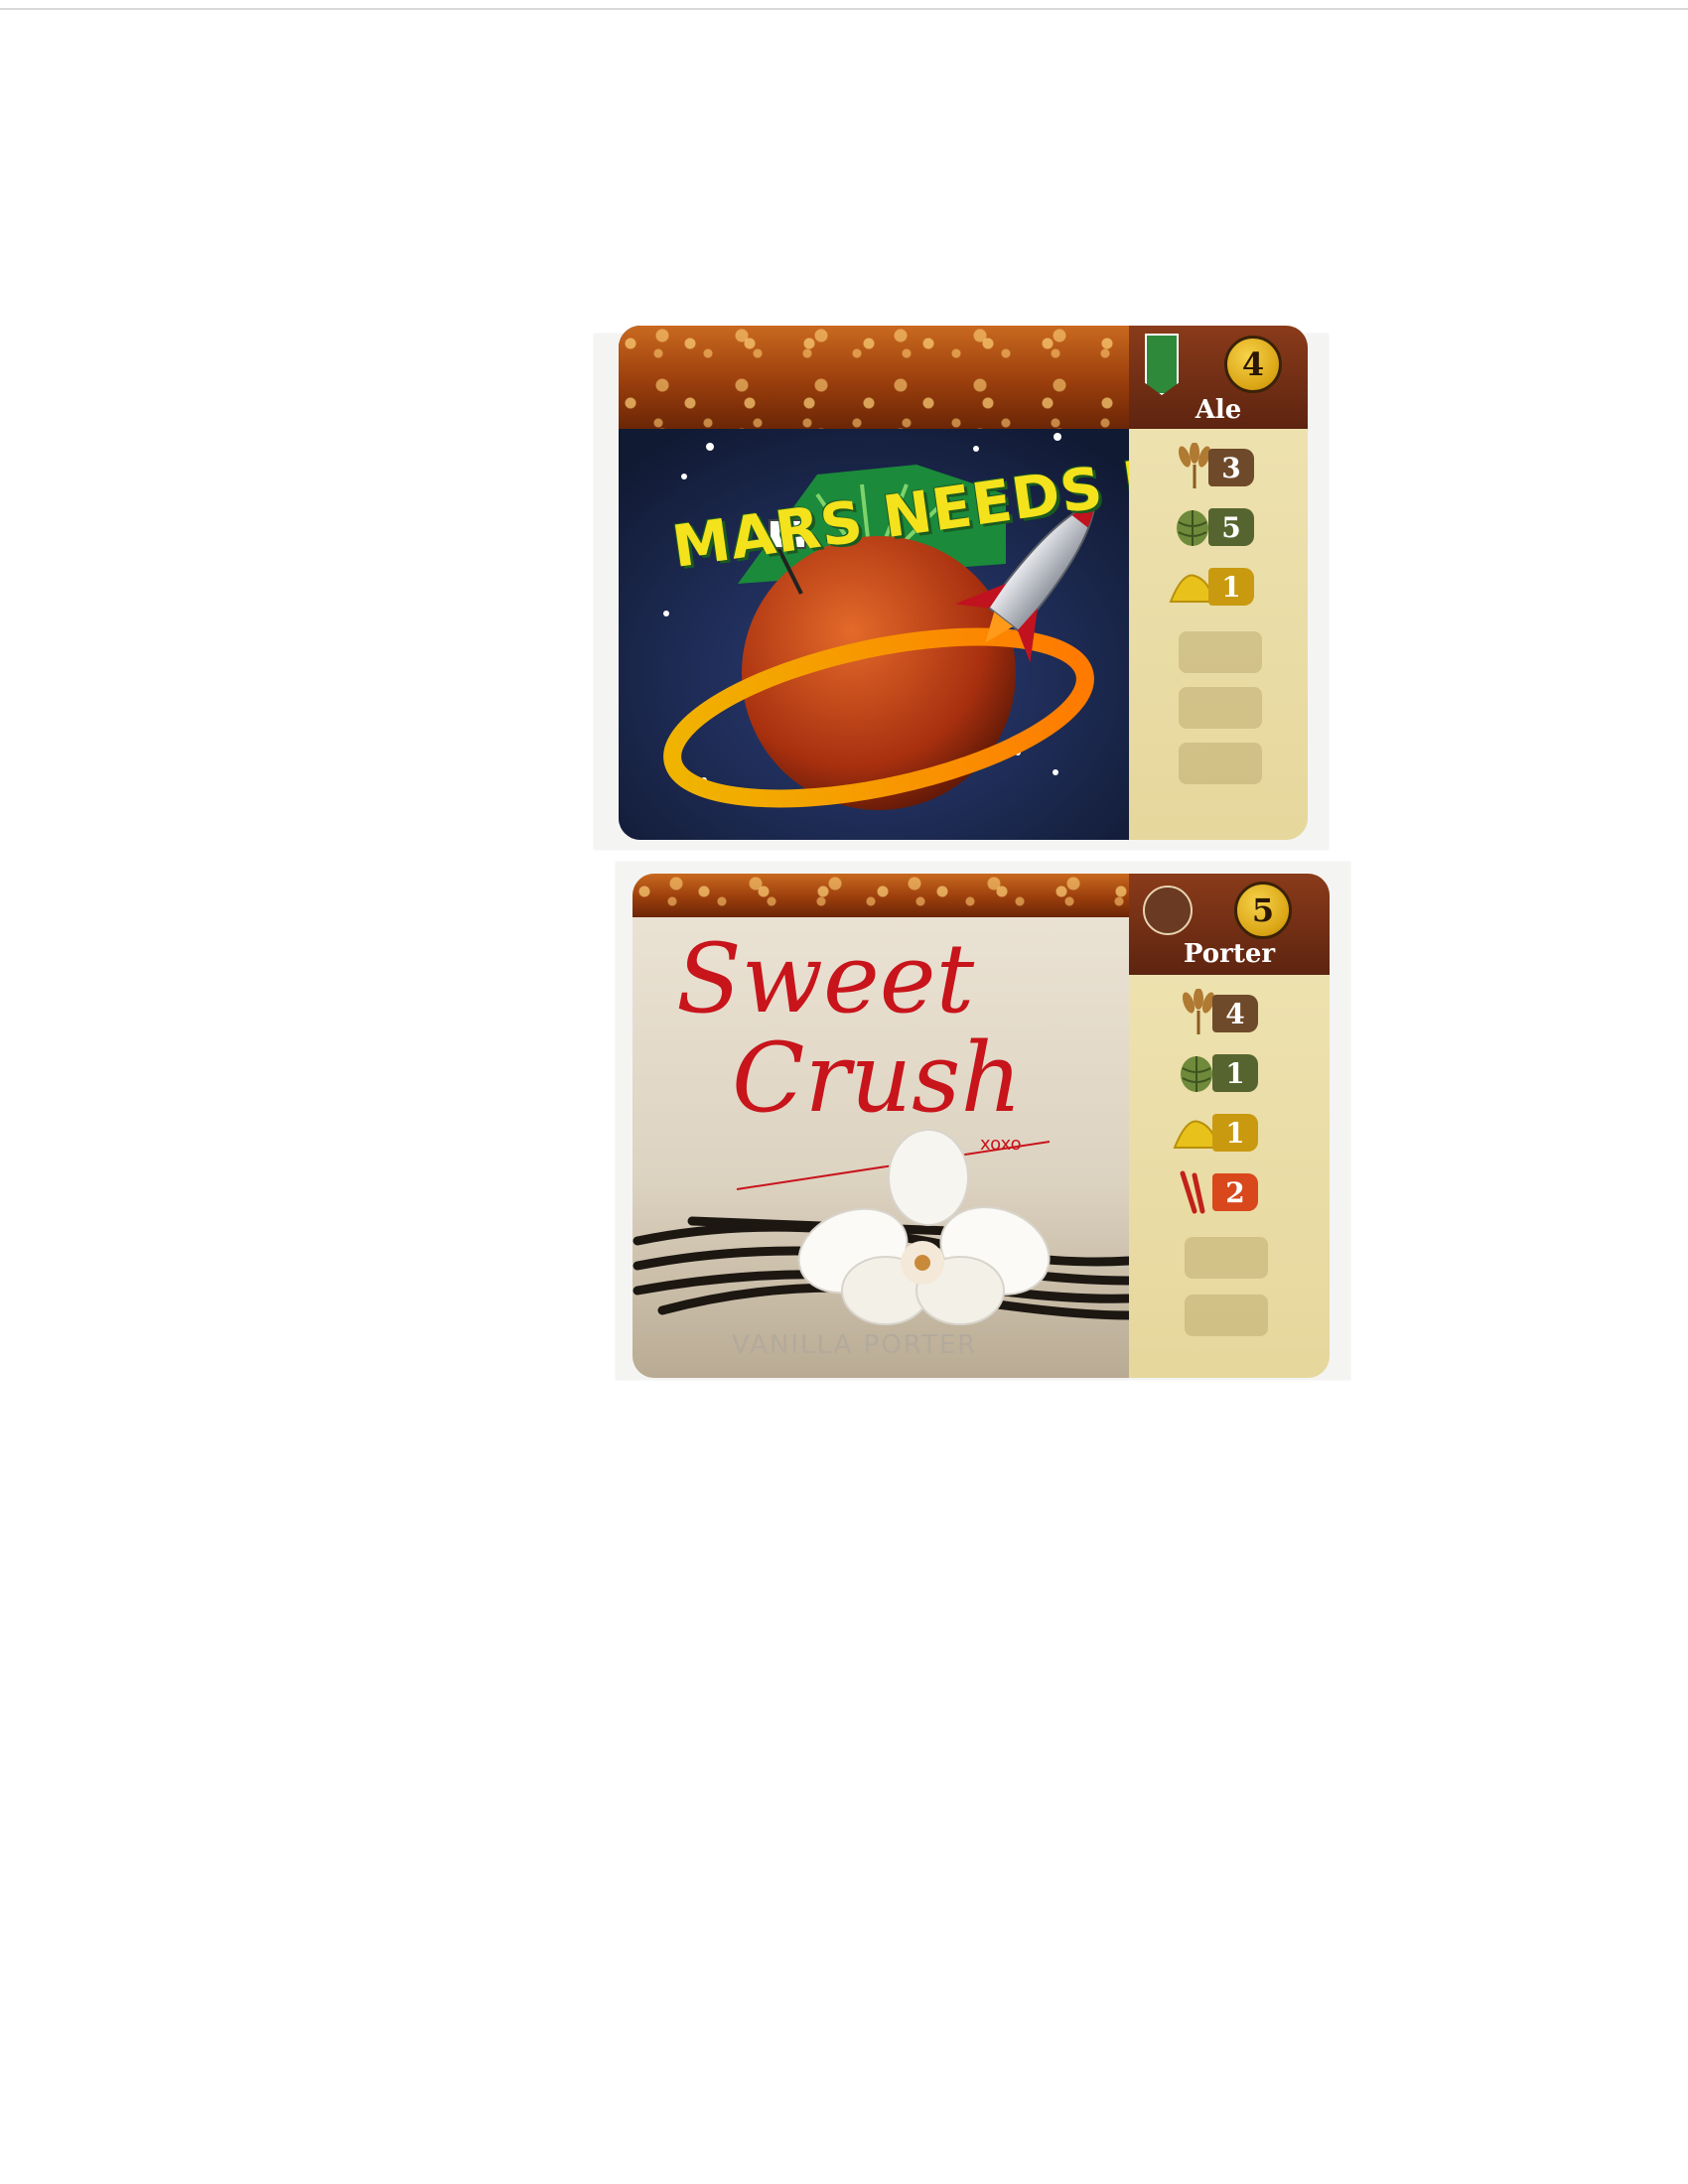  I want to click on ingredient-malt: 4, so click(1222, 1012).